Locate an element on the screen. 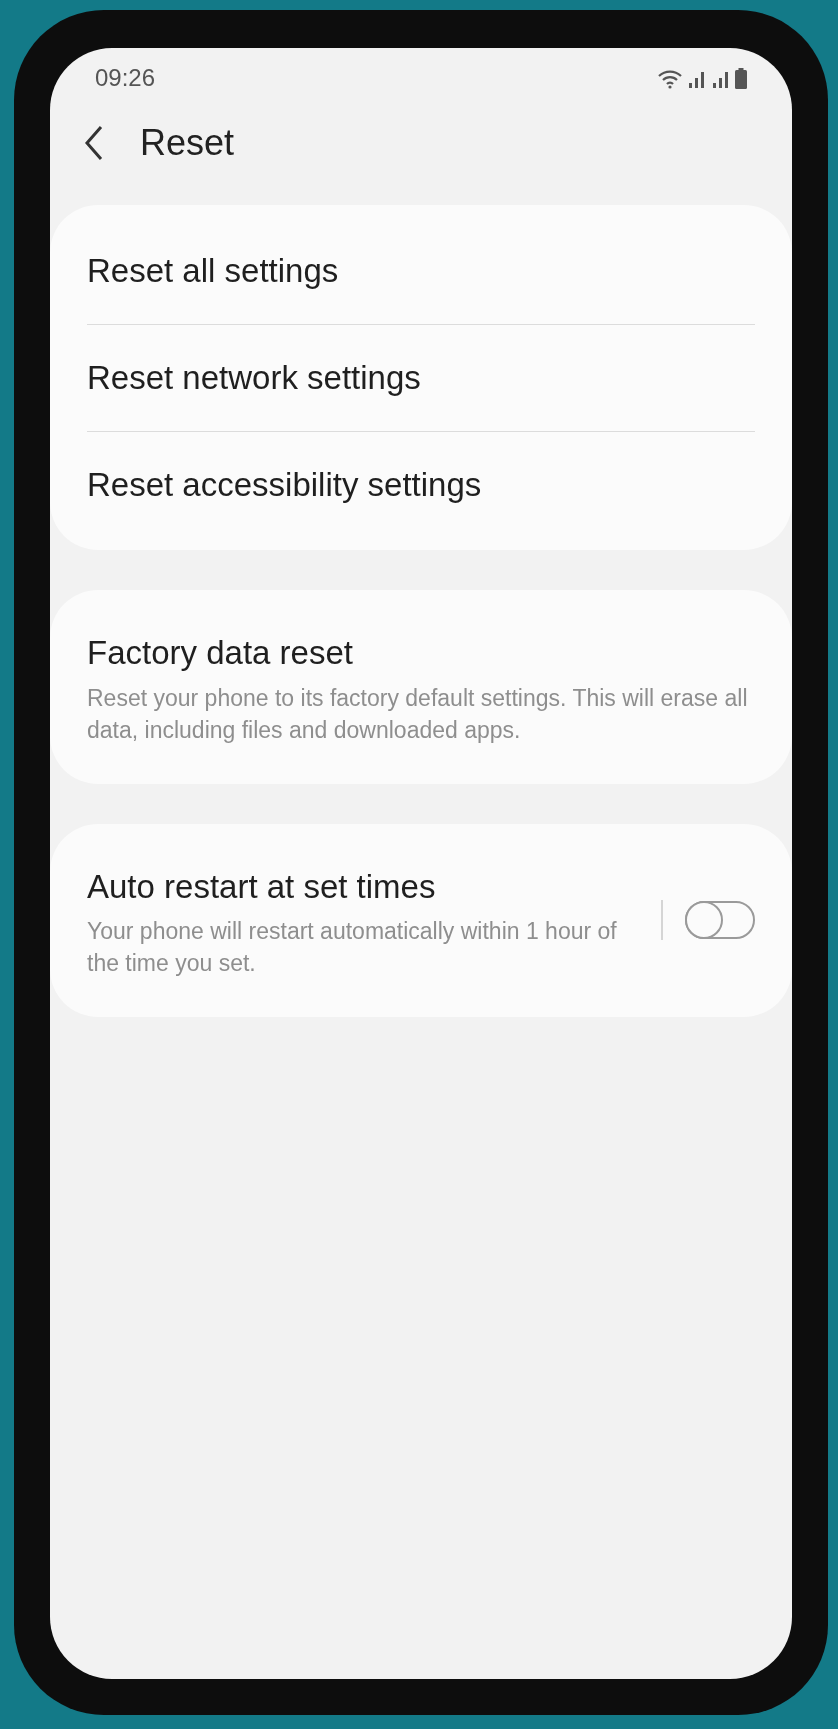 This screenshot has height=1729, width=838. settings-item: Reset network settings is located at coordinates (421, 377).